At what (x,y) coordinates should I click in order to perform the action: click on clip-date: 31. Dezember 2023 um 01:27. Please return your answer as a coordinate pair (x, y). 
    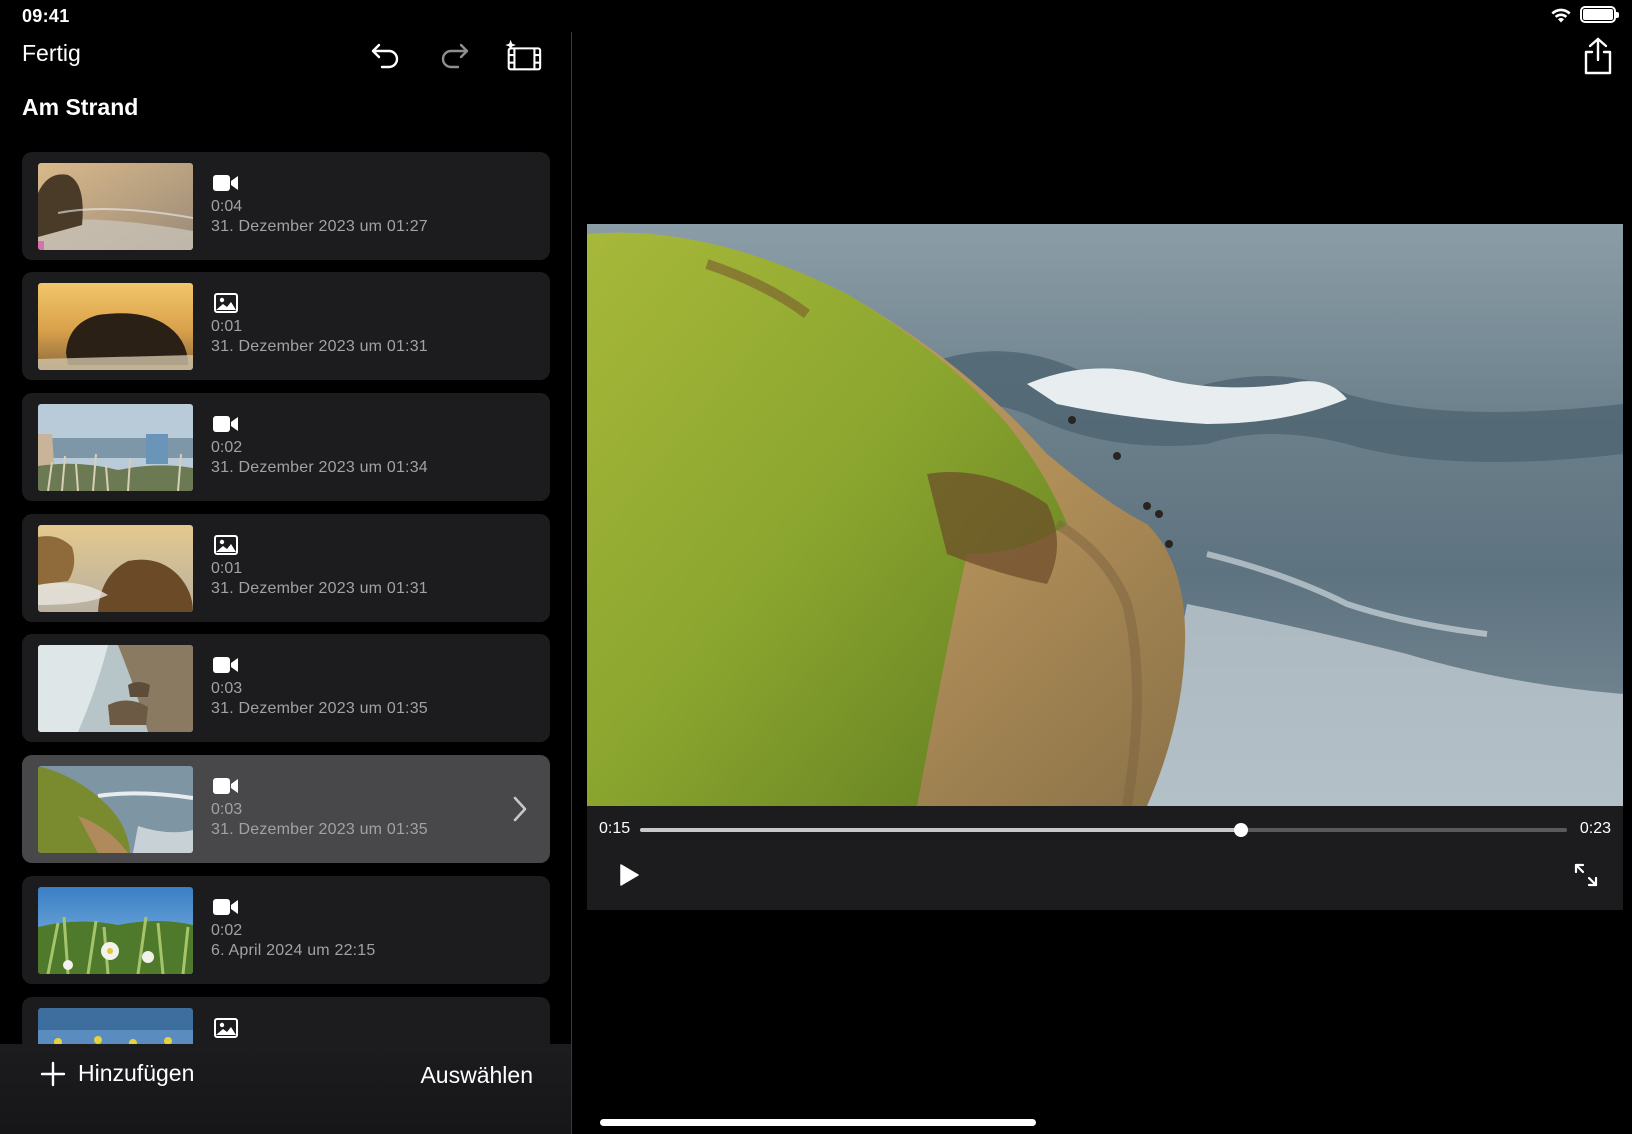
    Looking at the image, I should click on (319, 226).